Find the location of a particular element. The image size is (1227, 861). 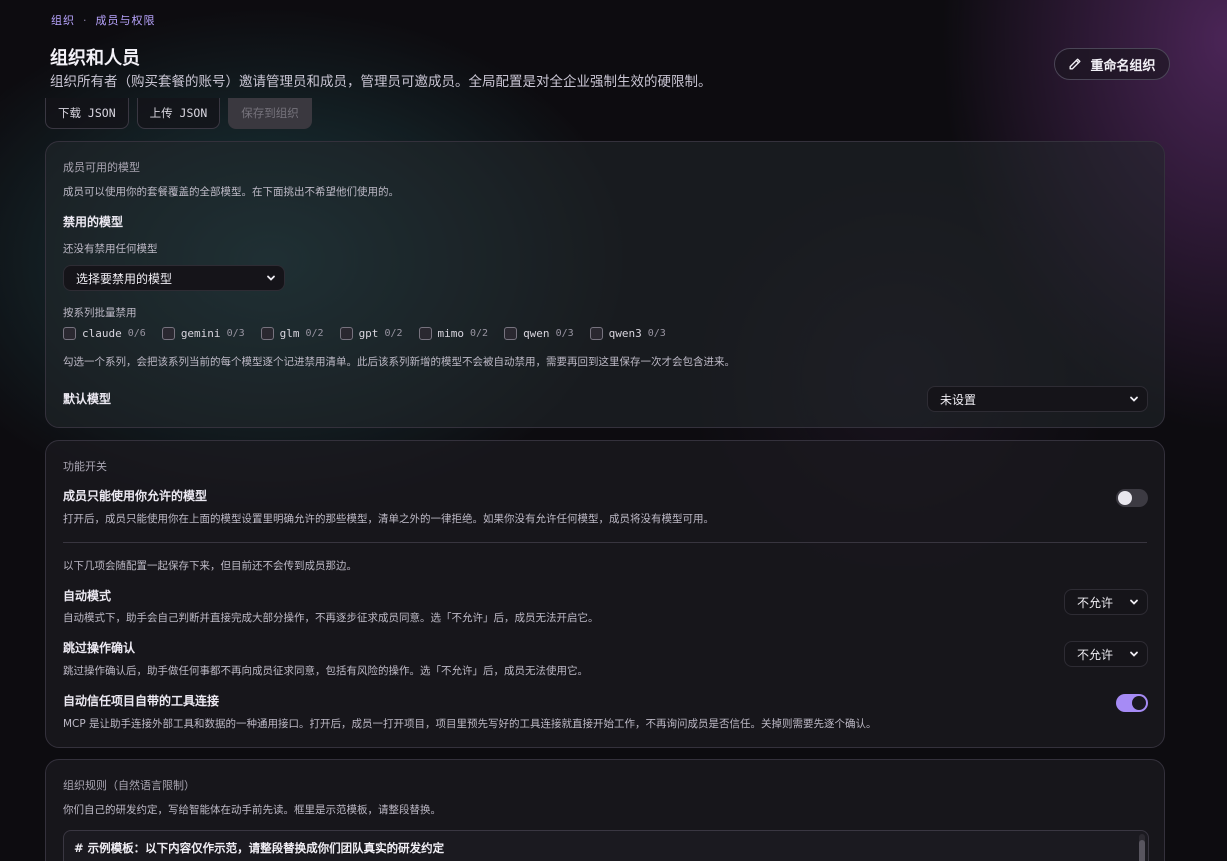

disabled-model-select-value: 选择要禁用的模型 is located at coordinates (124, 278).